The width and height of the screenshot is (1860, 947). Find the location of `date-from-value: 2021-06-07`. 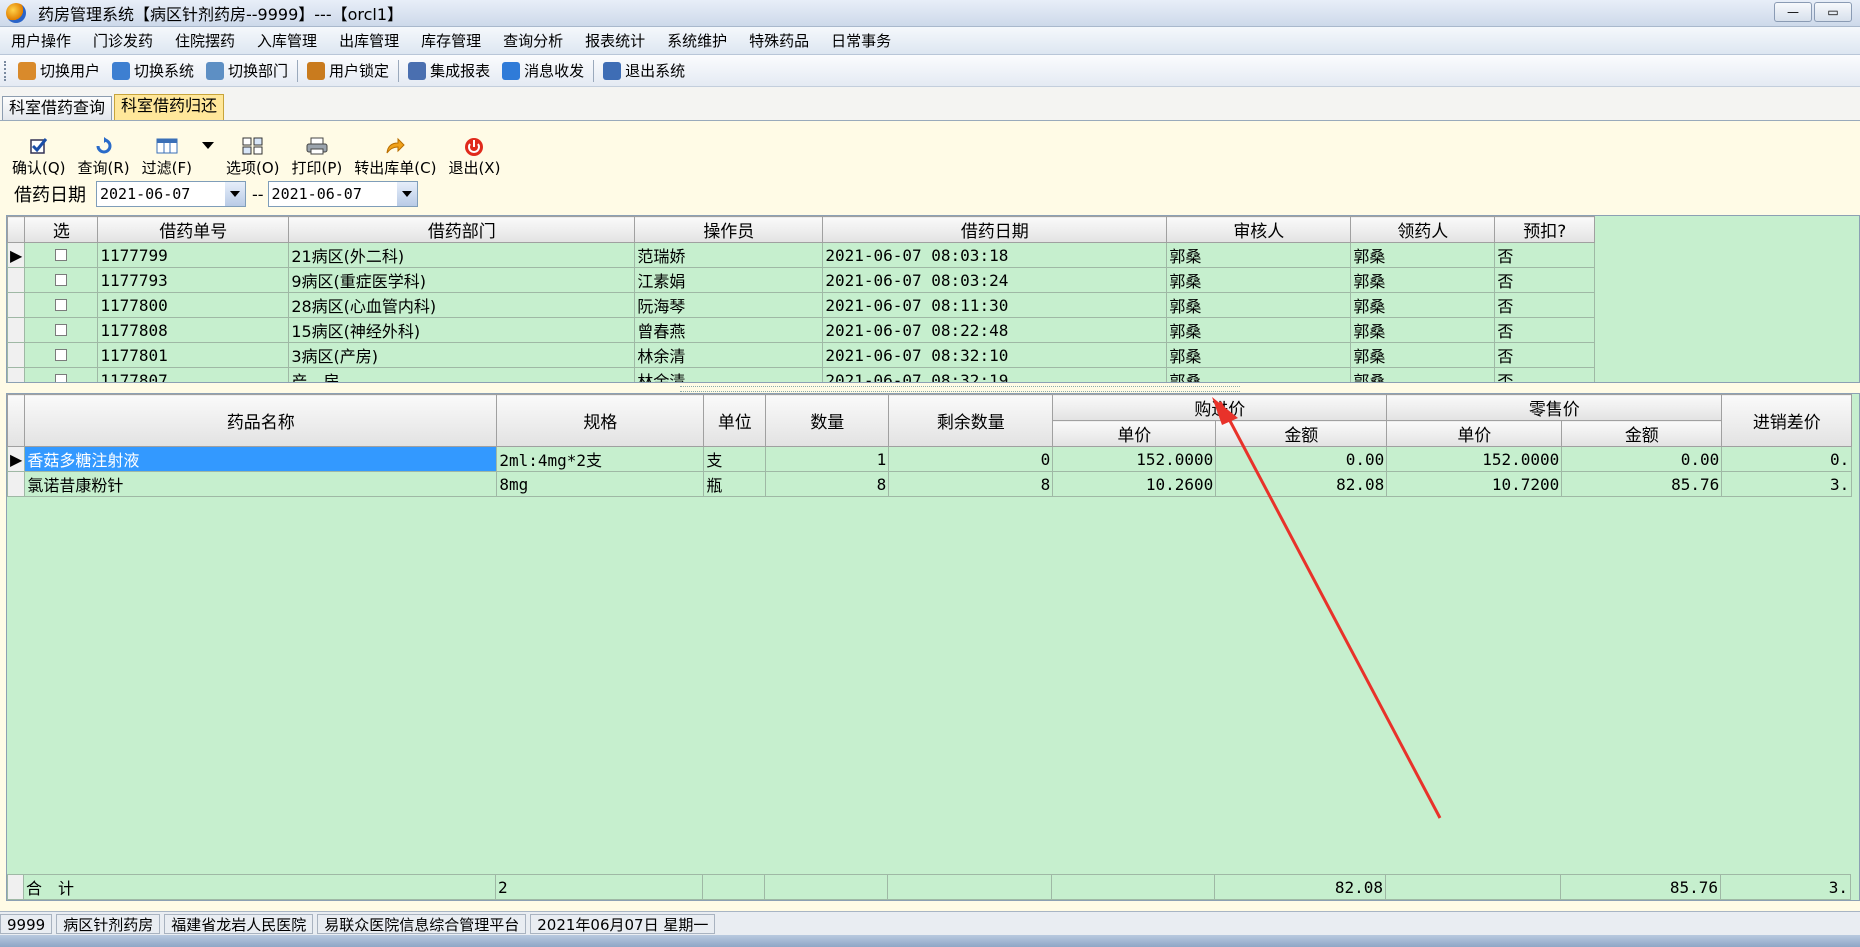

date-from-value: 2021-06-07 is located at coordinates (161, 194).